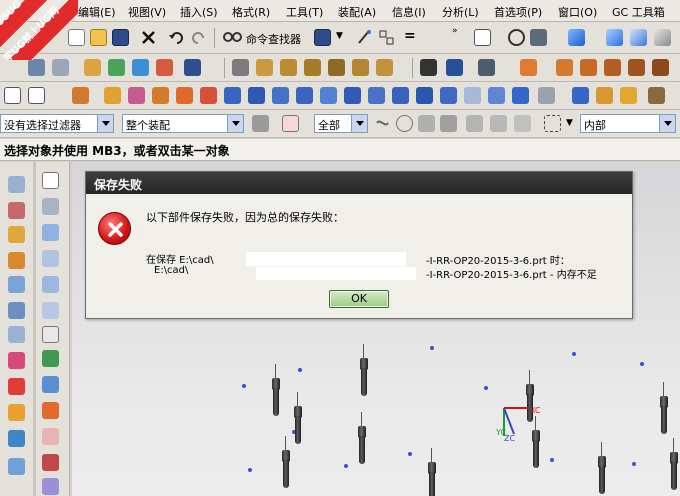 Image resolution: width=680 pixels, height=496 pixels. Describe the element at coordinates (304, 12) in the screenshot. I see `menu-tools: 工具(T)` at that location.